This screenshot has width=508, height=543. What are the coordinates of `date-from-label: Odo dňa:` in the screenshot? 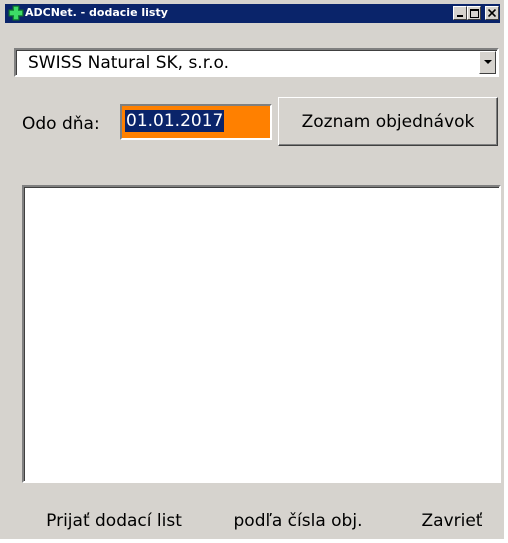 It's located at (61, 124).